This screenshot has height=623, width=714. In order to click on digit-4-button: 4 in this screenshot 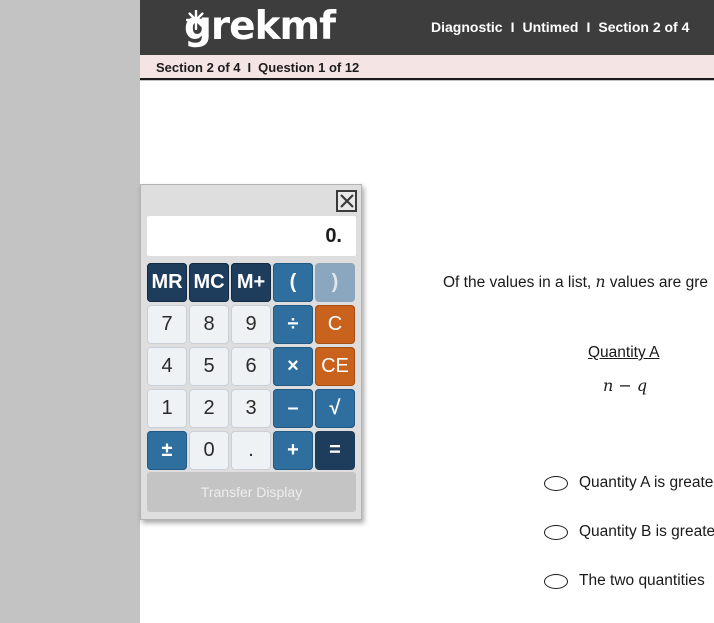, I will do `click(167, 366)`.